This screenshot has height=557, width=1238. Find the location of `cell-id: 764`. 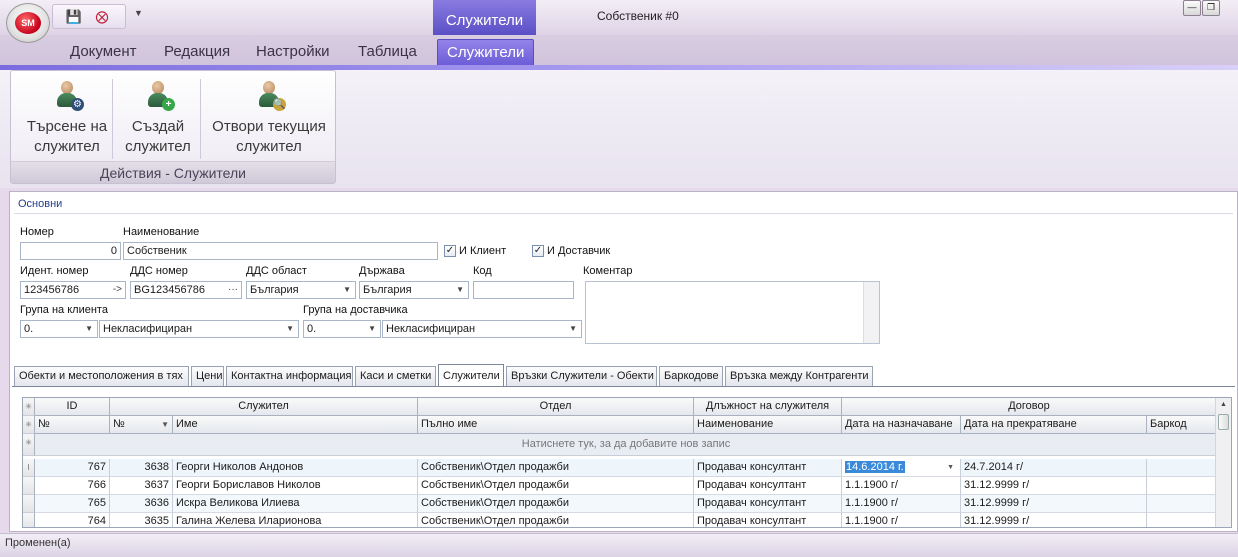

cell-id: 764 is located at coordinates (72, 520).